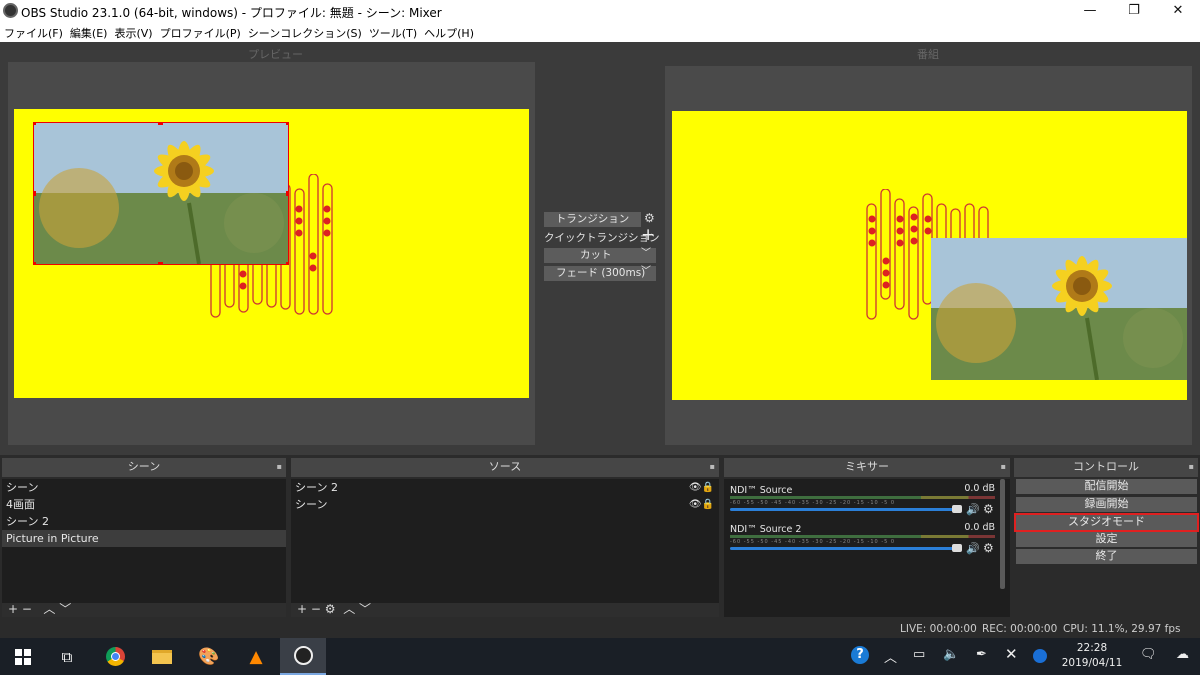 This screenshot has height=675, width=1200. I want to click on sources-dock-header: ソース ▪, so click(505, 467).